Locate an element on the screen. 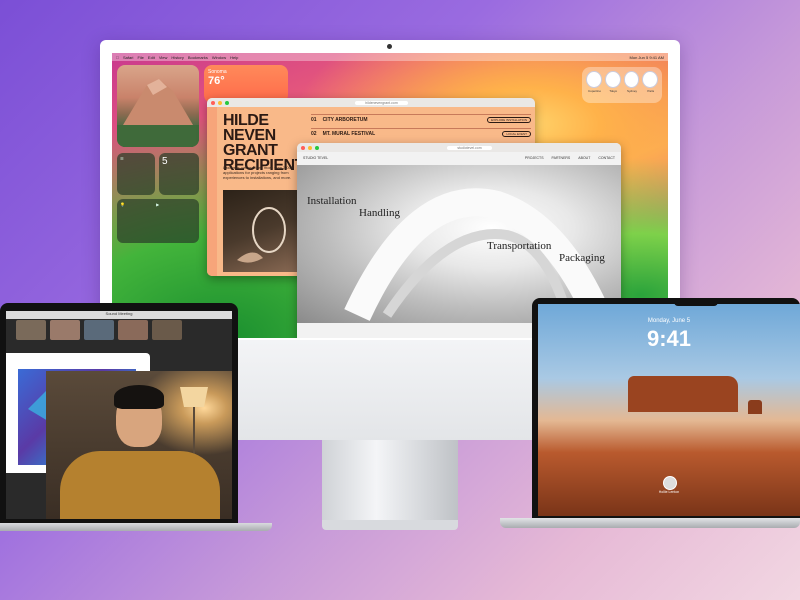 This screenshot has width=800, height=600. lock-screen-date: Monday, June 5 is located at coordinates (669, 321).